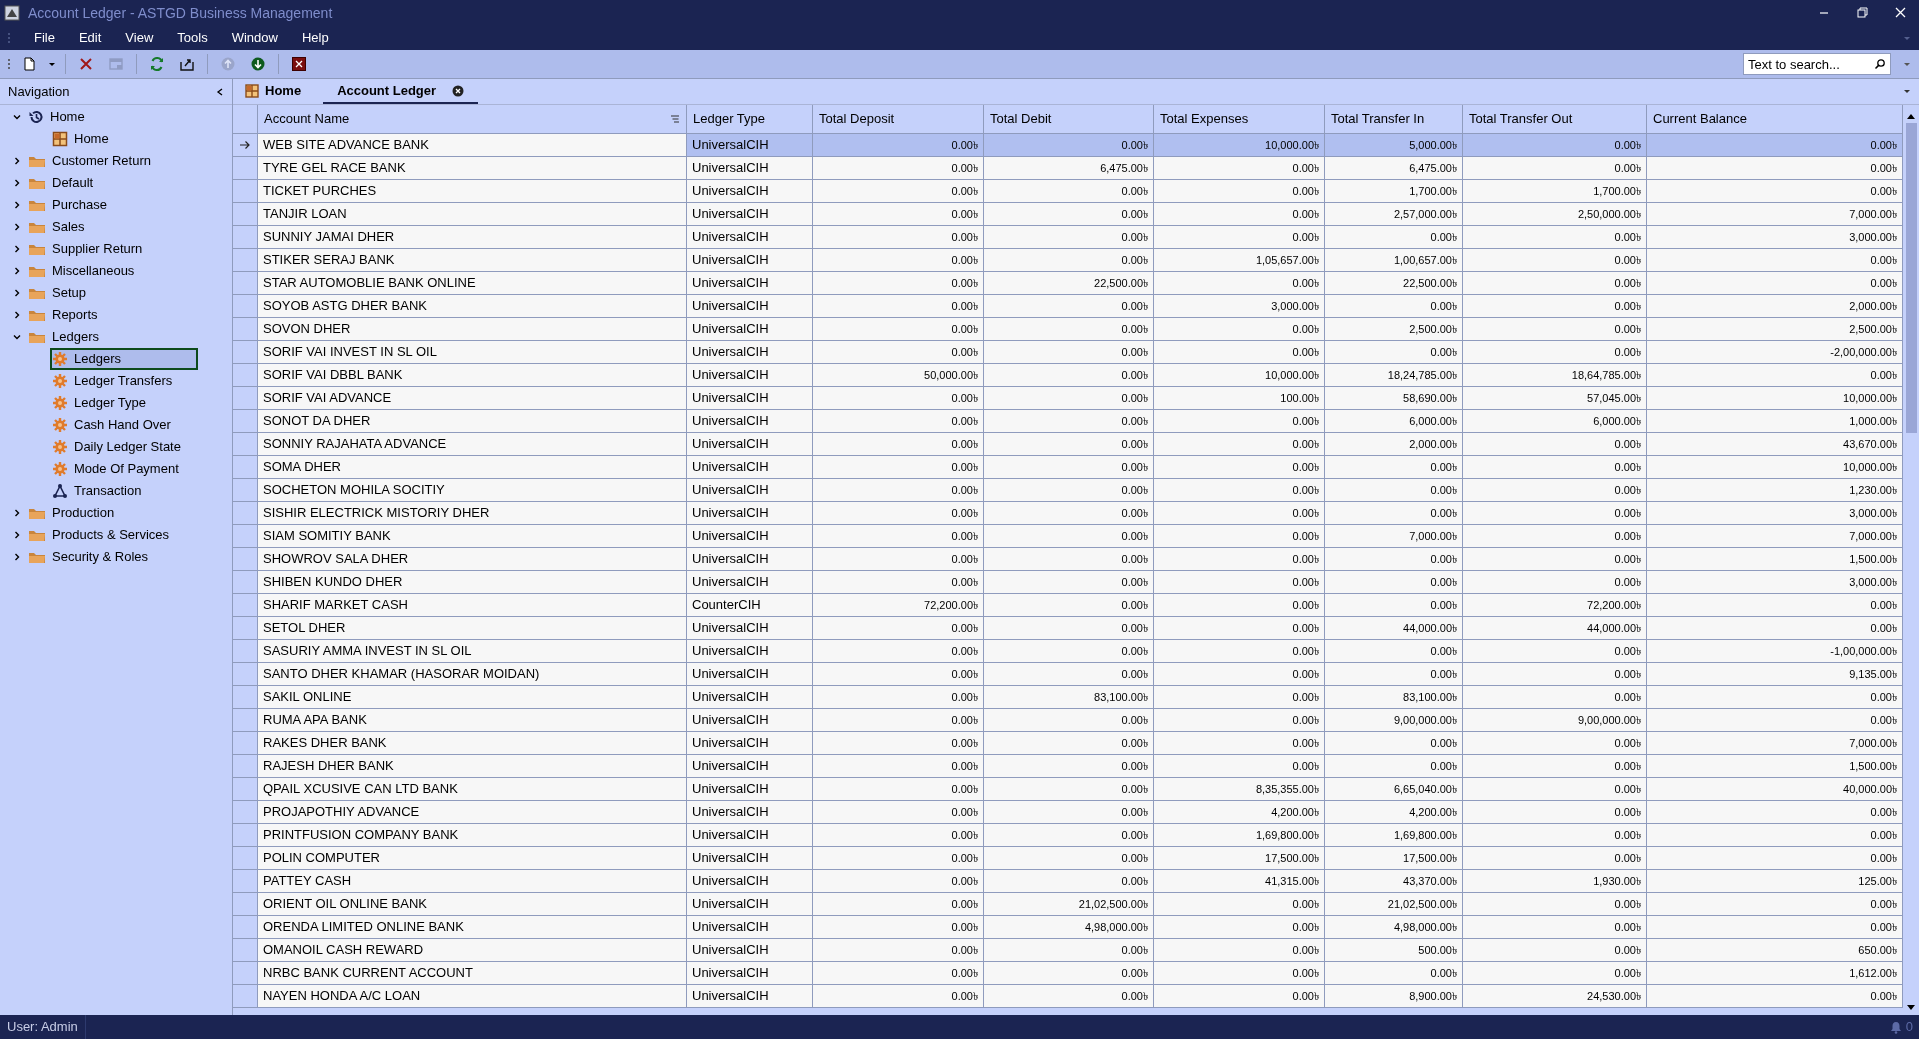 This screenshot has width=1919, height=1039. I want to click on tab: Home, so click(273, 91).